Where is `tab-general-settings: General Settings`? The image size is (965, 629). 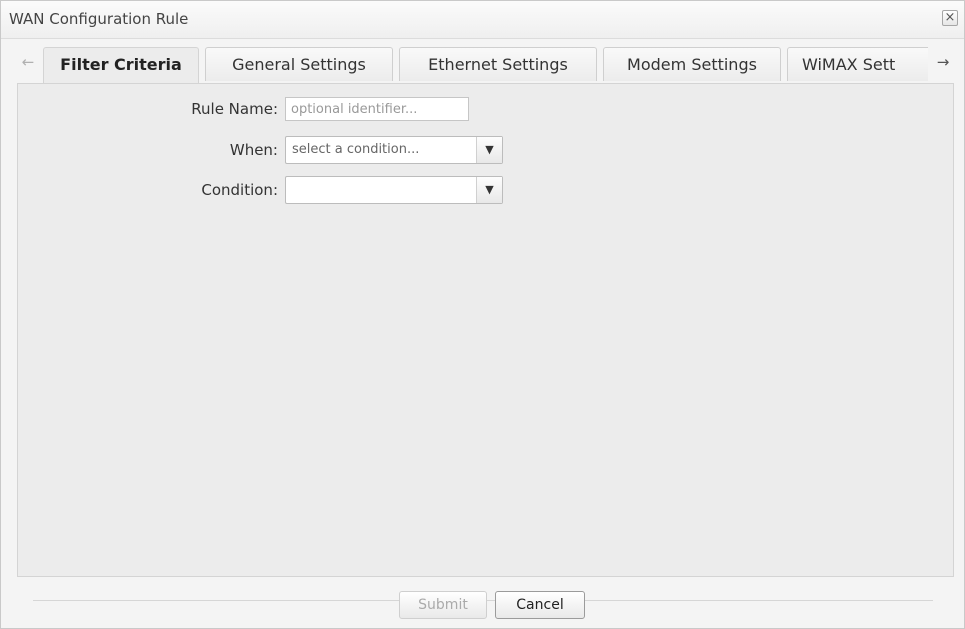 tab-general-settings: General Settings is located at coordinates (299, 64).